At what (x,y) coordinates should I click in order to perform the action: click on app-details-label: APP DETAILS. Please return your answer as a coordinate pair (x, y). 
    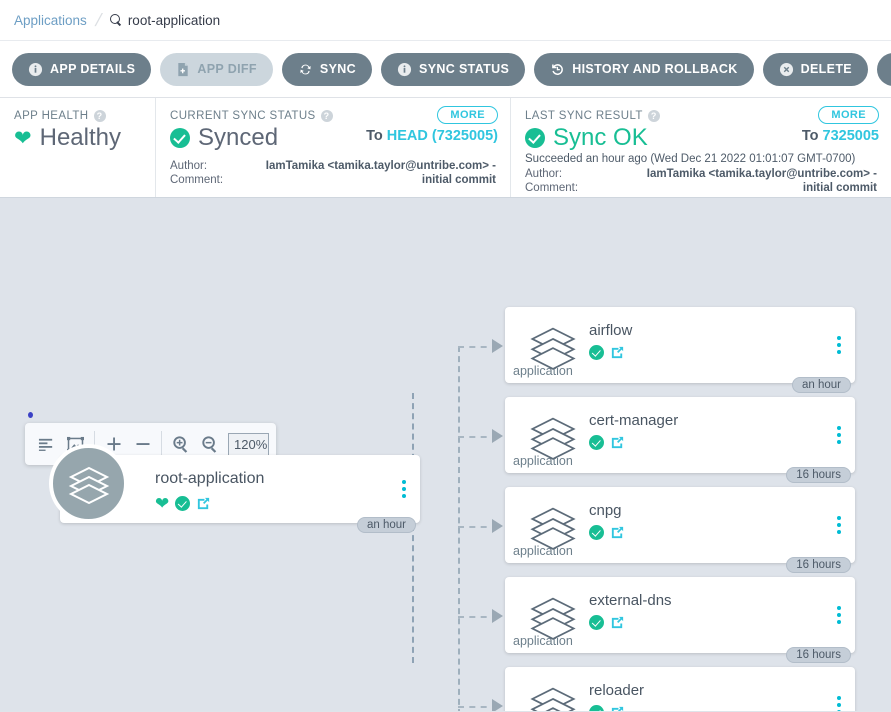
    Looking at the image, I should click on (93, 69).